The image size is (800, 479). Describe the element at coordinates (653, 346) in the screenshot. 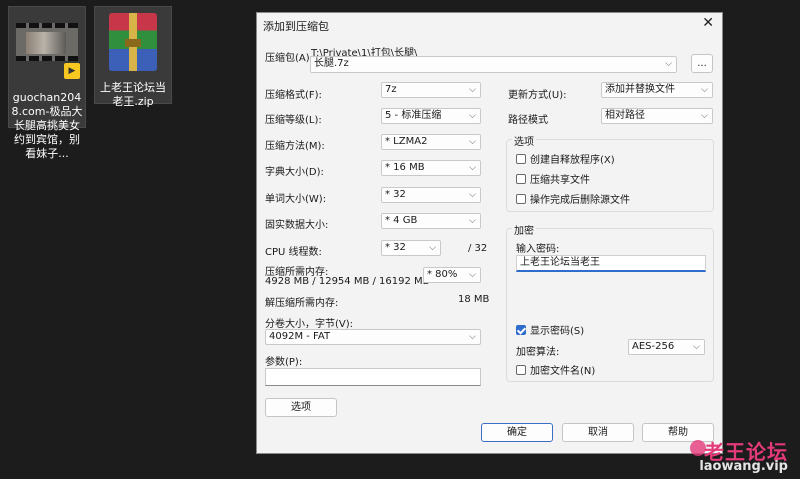

I see `encryption-method-value: AES-256` at that location.